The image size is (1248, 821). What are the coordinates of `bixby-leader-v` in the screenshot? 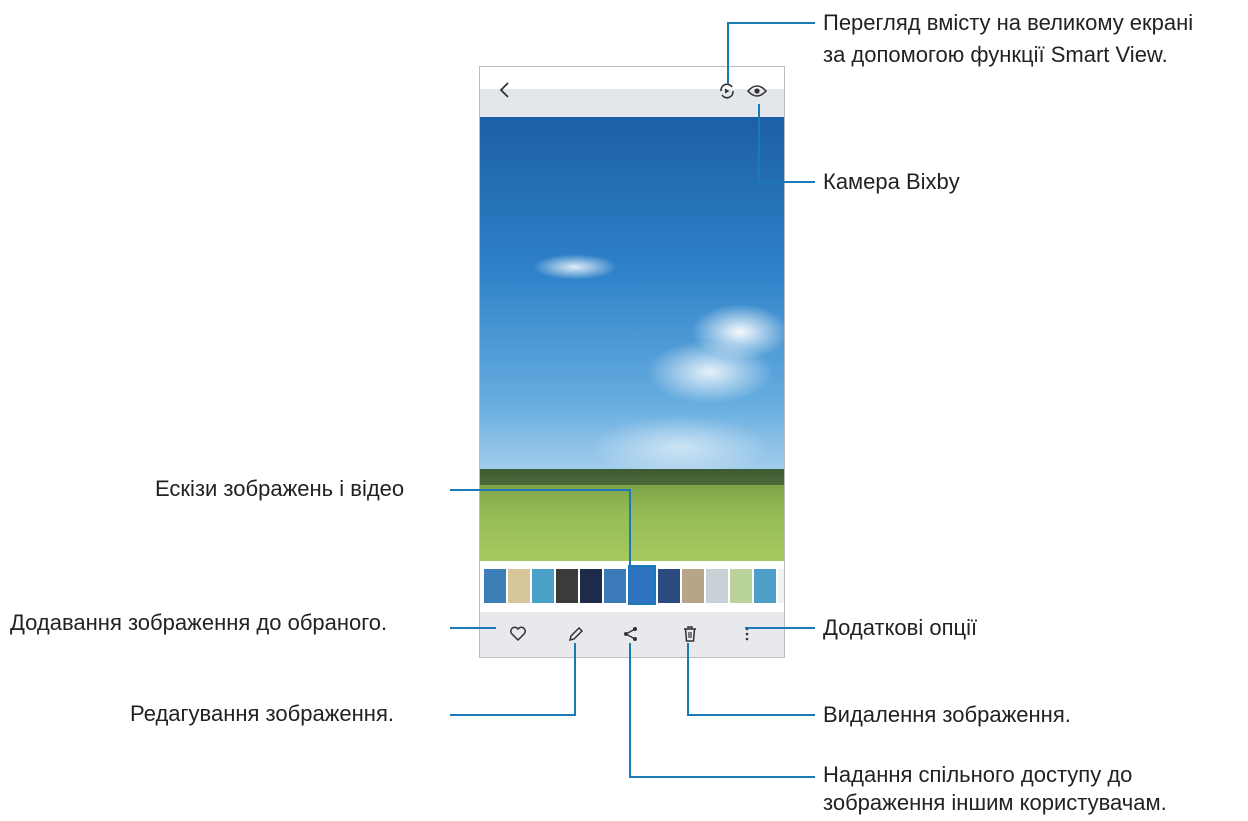 It's located at (759, 143).